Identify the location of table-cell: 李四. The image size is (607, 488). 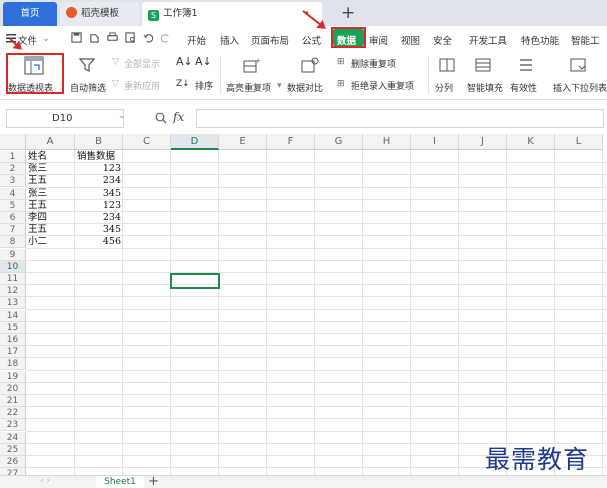
(50, 218).